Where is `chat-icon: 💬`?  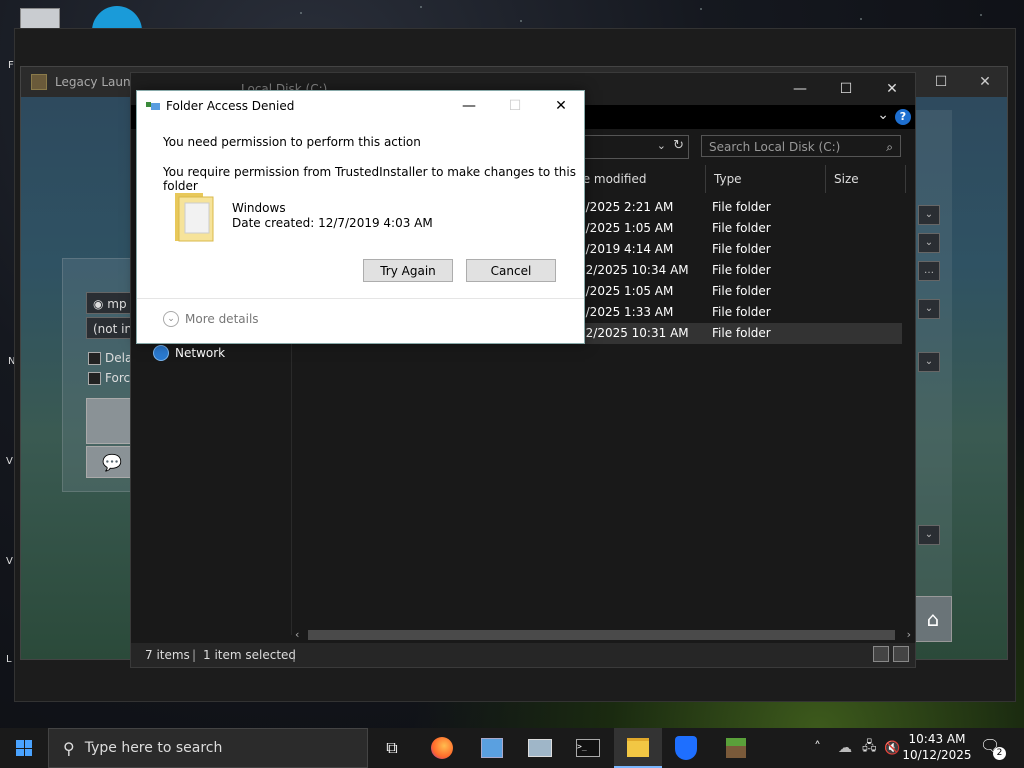 chat-icon: 💬 is located at coordinates (112, 462).